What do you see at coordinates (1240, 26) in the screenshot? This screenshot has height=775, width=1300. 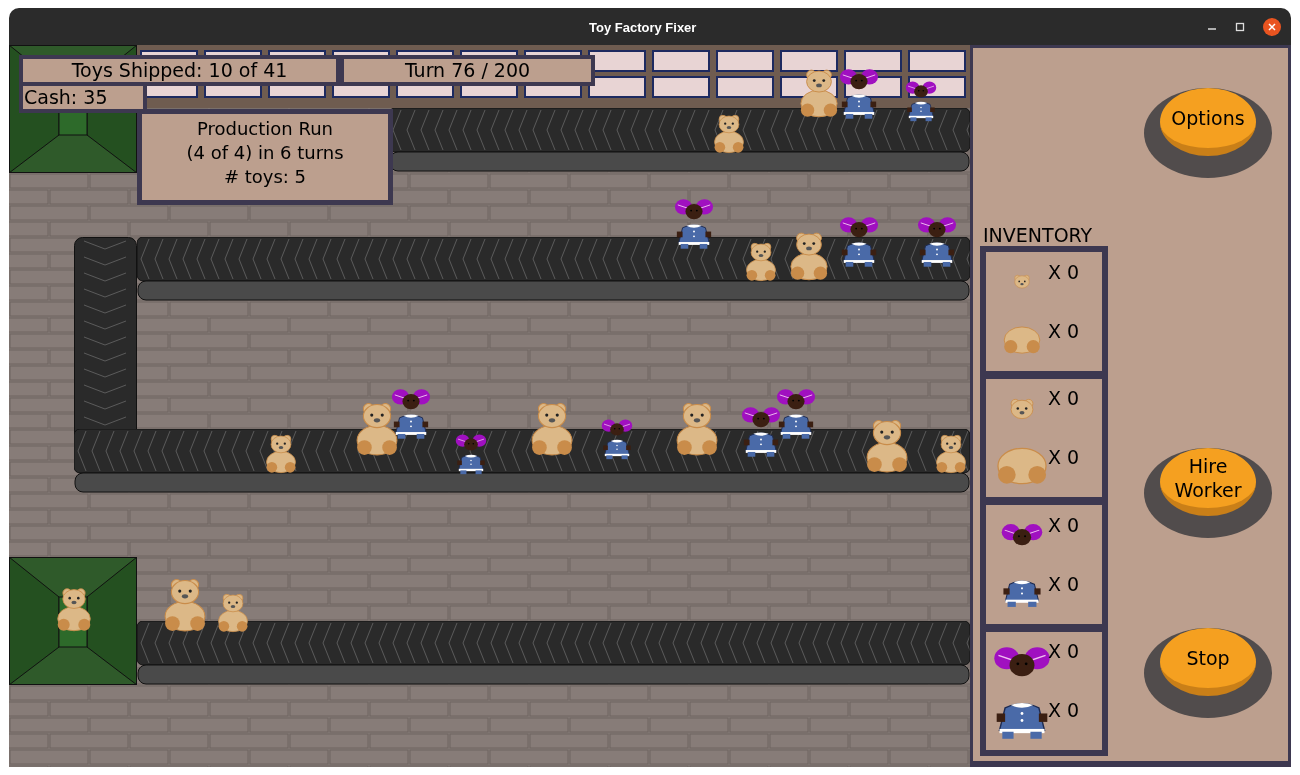 I see `maximize-icon` at bounding box center [1240, 26].